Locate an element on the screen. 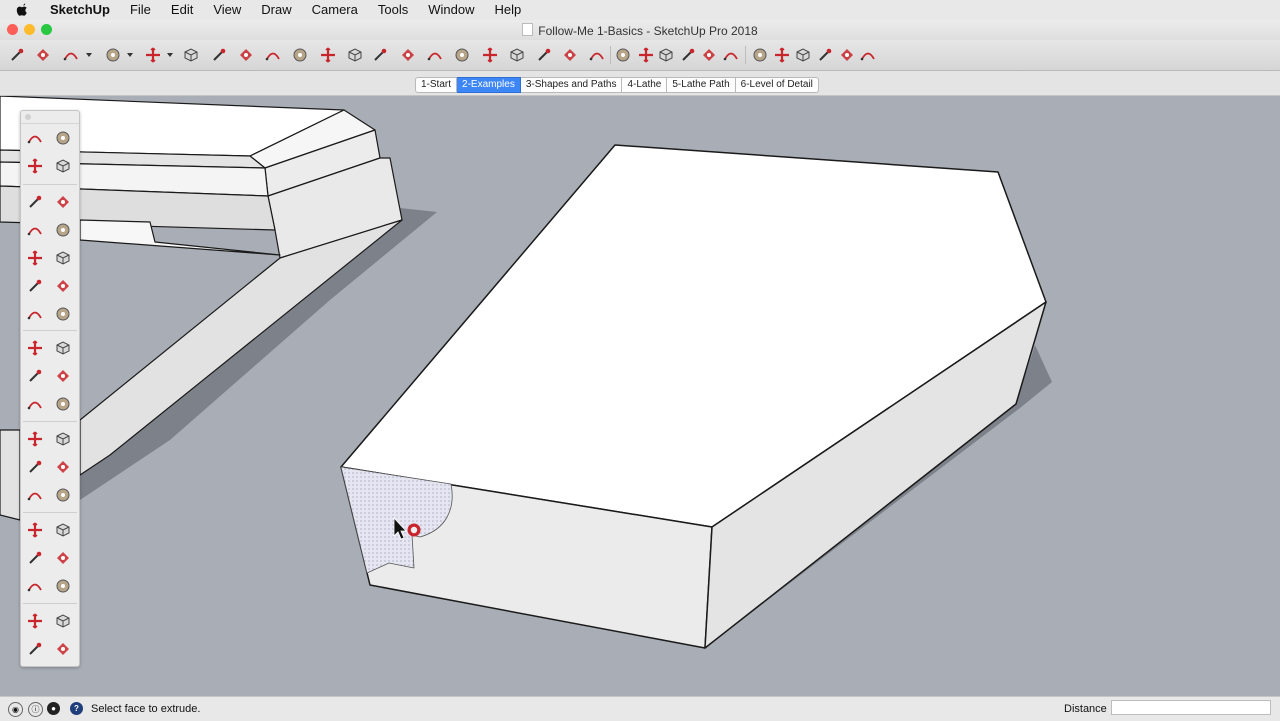  position-camera-icon is located at coordinates (35, 621).